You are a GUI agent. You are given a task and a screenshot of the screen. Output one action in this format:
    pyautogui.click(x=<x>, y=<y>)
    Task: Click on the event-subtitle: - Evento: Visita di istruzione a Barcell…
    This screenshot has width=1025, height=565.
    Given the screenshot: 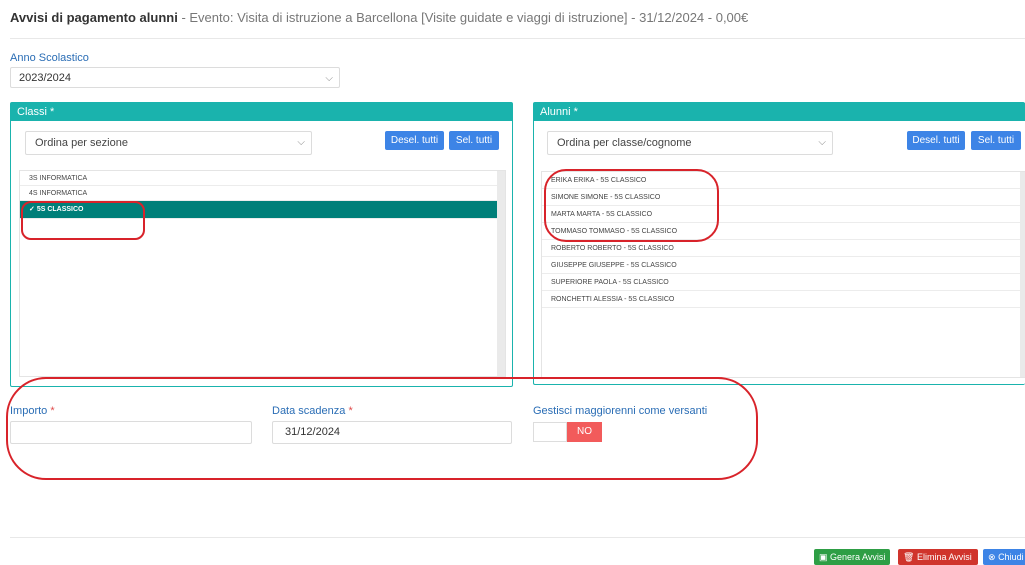 What is the action you would take?
    pyautogui.click(x=463, y=17)
    